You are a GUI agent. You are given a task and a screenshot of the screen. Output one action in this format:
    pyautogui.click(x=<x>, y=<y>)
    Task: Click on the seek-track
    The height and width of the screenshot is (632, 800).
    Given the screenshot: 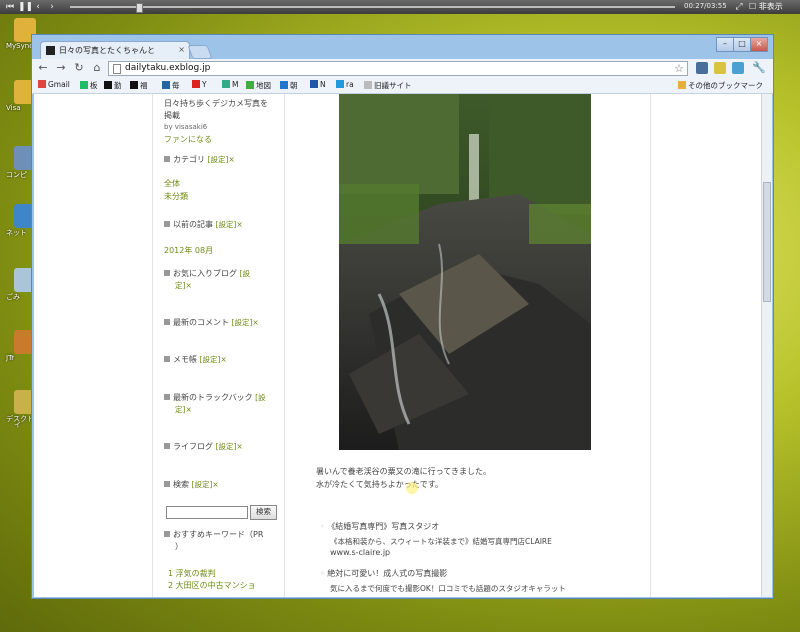 What is the action you would take?
    pyautogui.click(x=372, y=7)
    